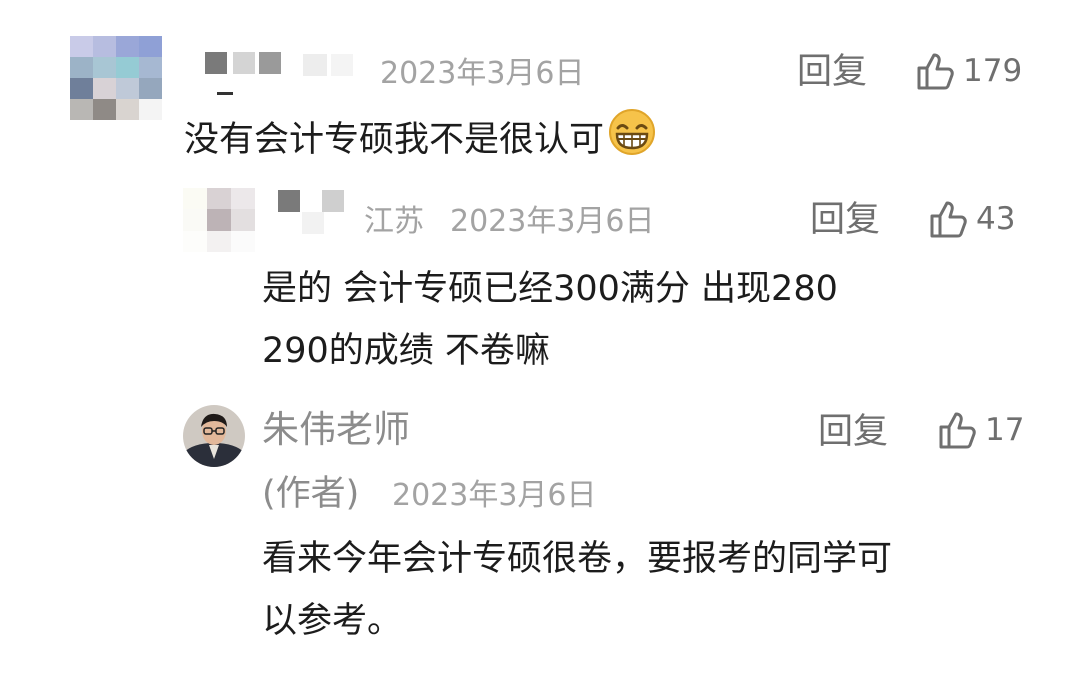 The image size is (1080, 674). I want to click on like-count: 179, so click(993, 71).